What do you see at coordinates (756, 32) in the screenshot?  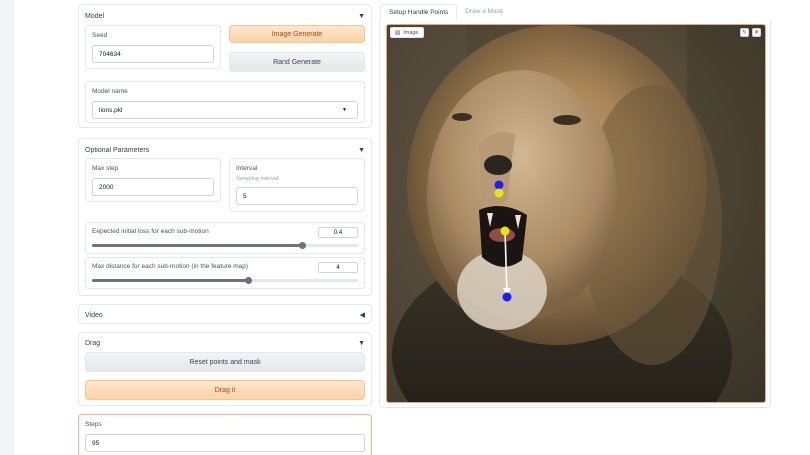 I see `close-icon: ✕` at bounding box center [756, 32].